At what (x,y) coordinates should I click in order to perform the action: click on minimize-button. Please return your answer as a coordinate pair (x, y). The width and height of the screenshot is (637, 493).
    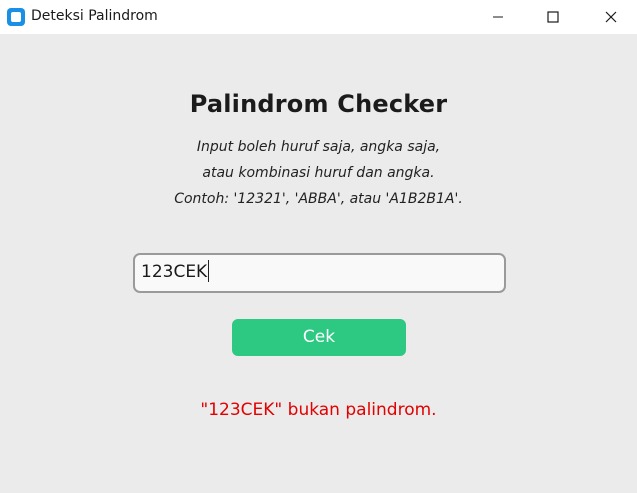
    Looking at the image, I should click on (498, 17).